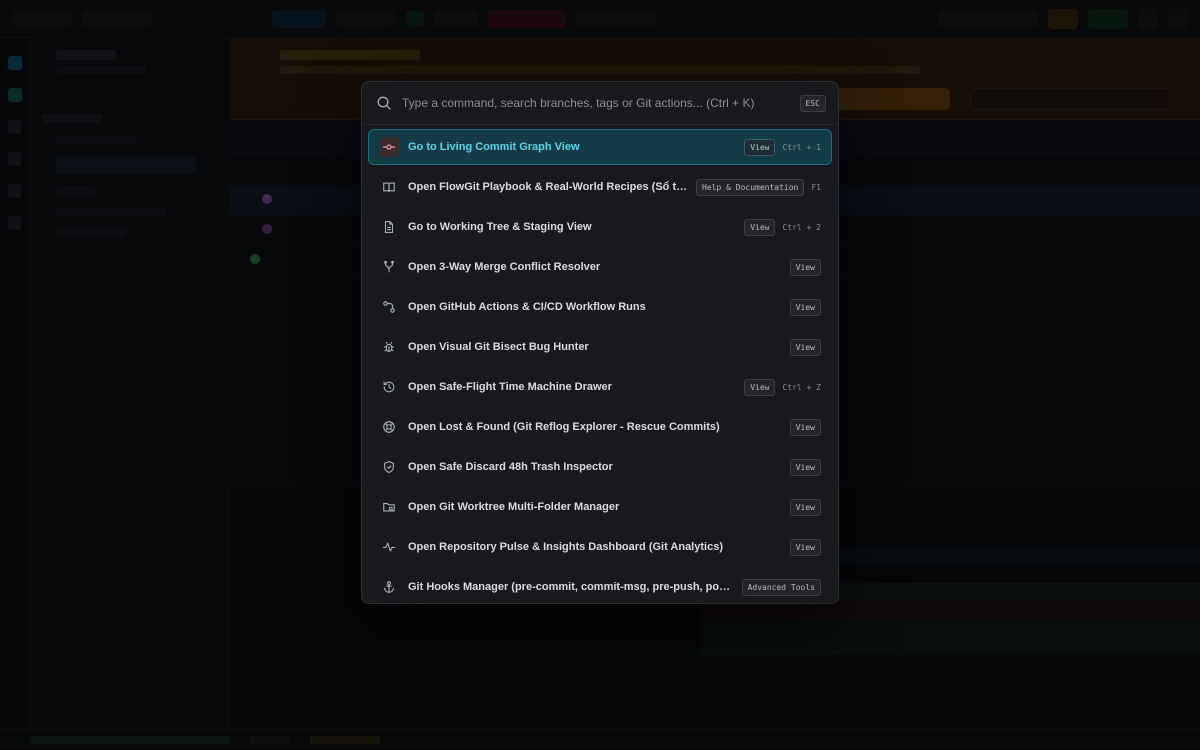  I want to click on command-label: Open Git Worktree Multi-Folder Manager, so click(514, 507).